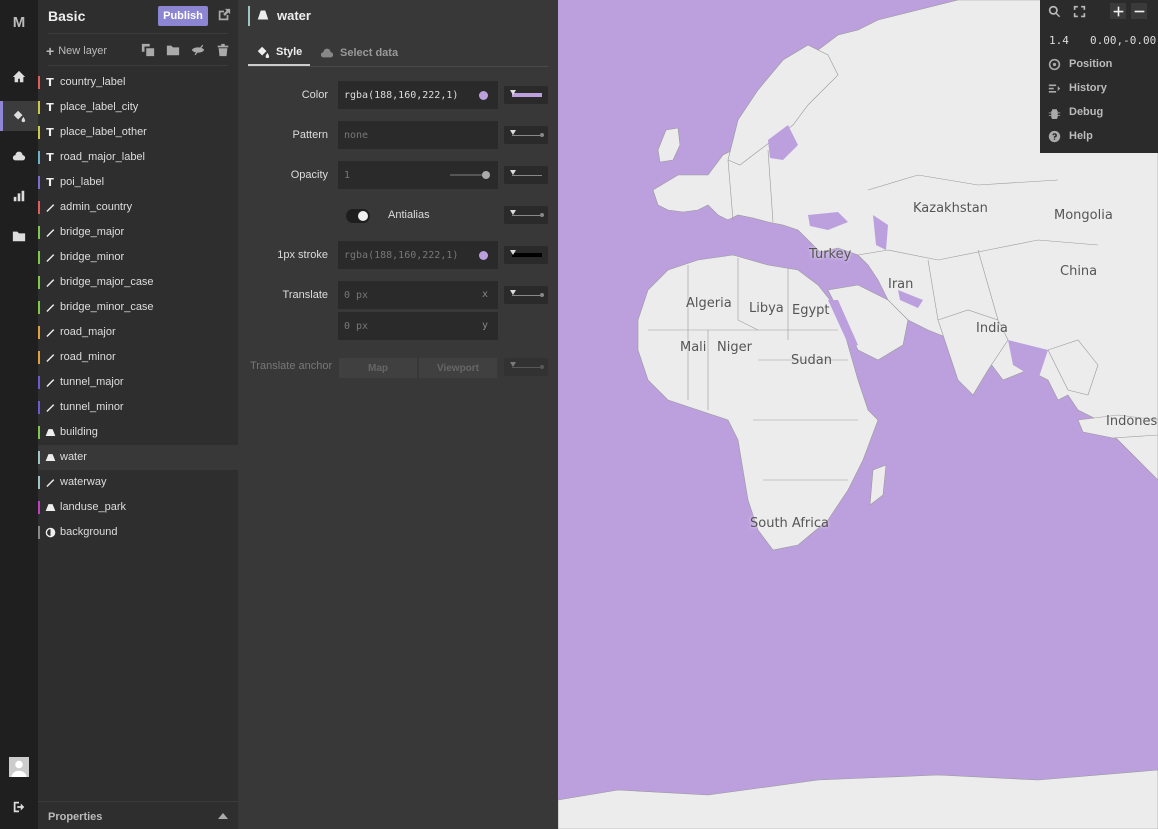 Image resolution: width=1158 pixels, height=829 pixels. I want to click on stats-nav-button, so click(19, 196).